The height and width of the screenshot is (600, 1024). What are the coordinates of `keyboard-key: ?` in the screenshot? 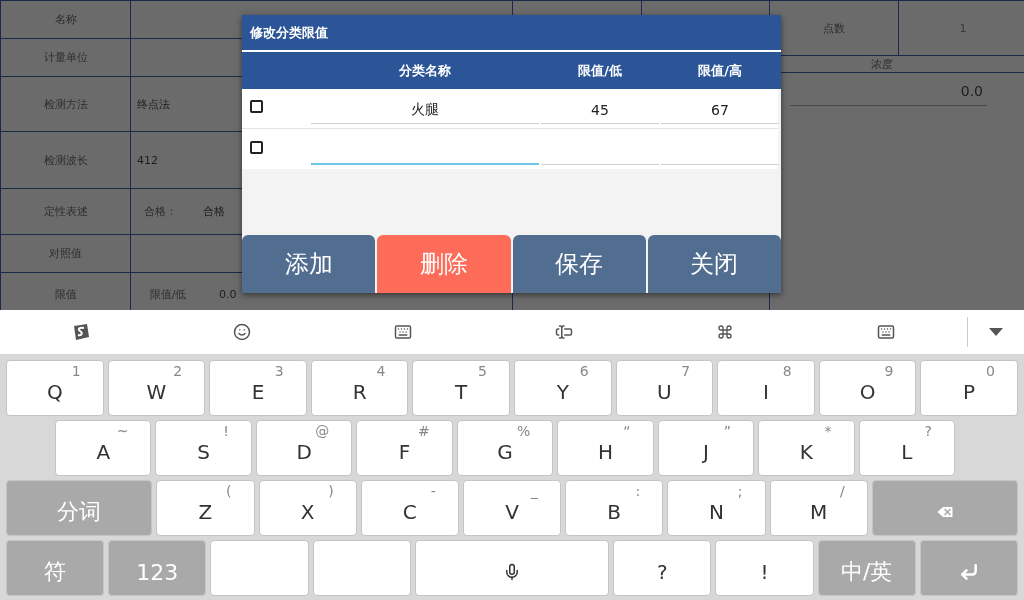 It's located at (662, 568).